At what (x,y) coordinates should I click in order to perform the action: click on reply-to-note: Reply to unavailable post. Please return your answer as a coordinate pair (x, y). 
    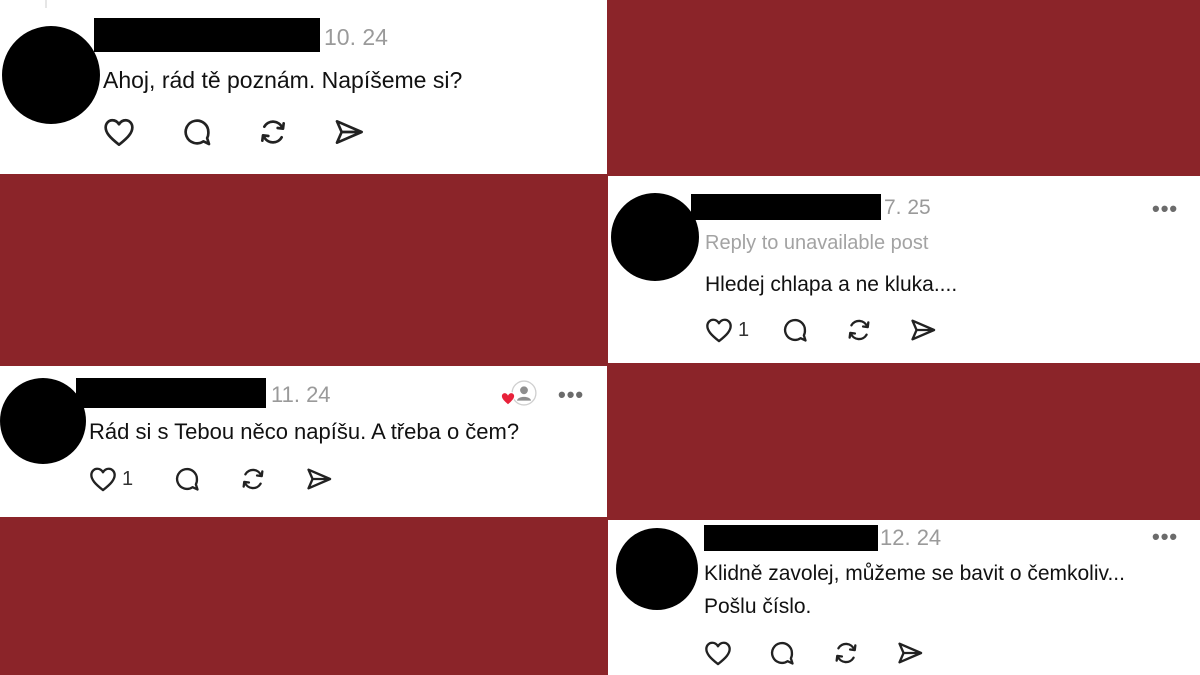
    Looking at the image, I should click on (816, 243).